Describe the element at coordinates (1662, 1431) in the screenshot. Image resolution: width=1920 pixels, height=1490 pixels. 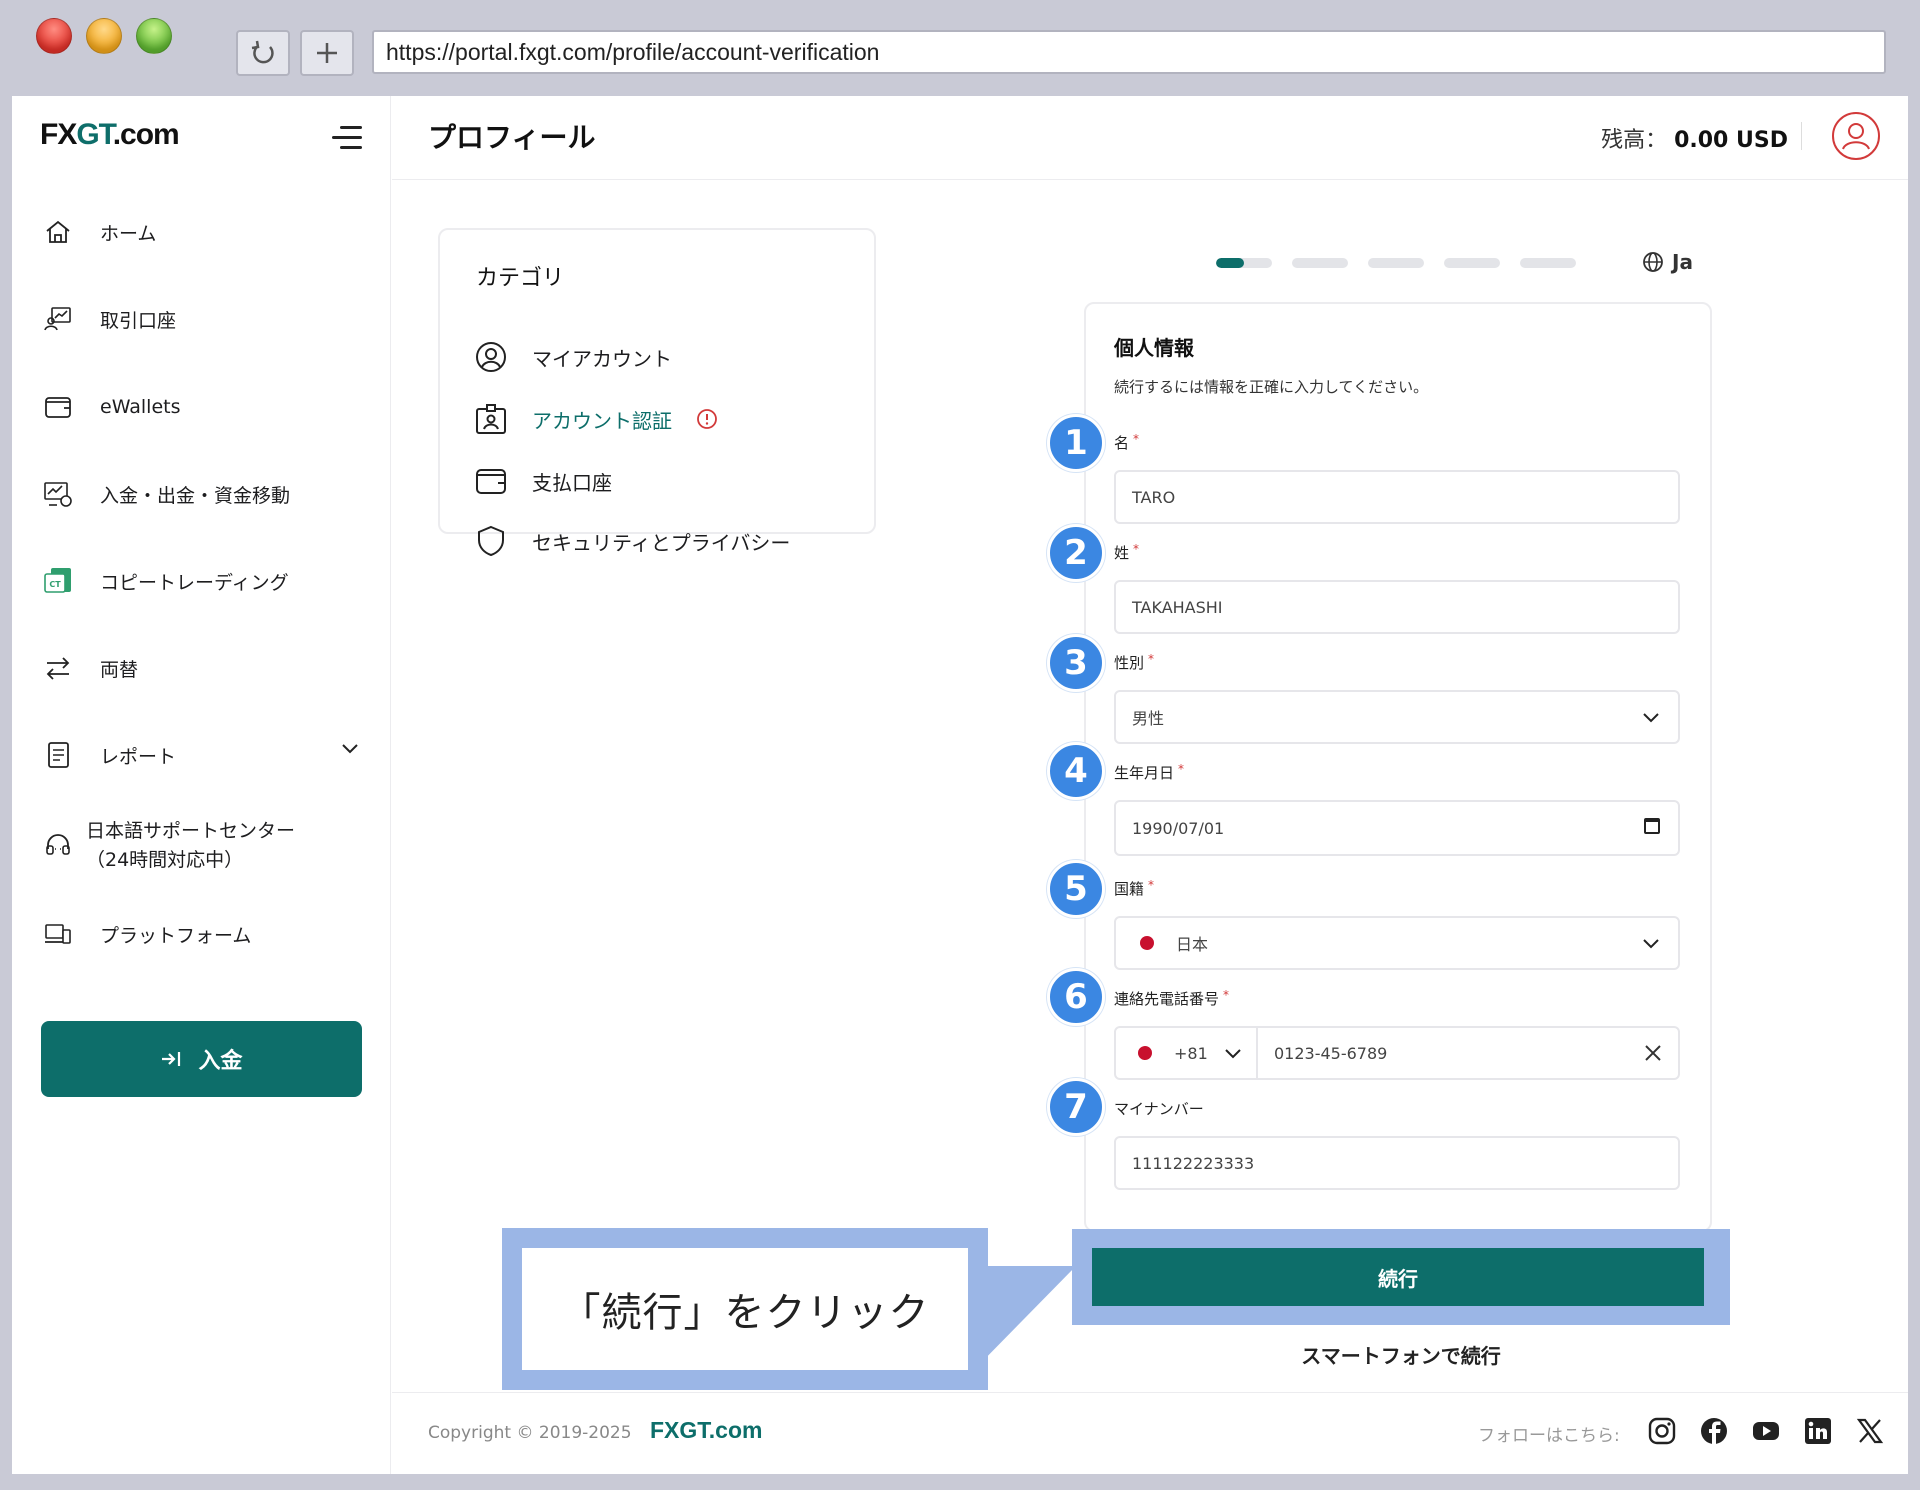
I see `instagram-icon` at that location.